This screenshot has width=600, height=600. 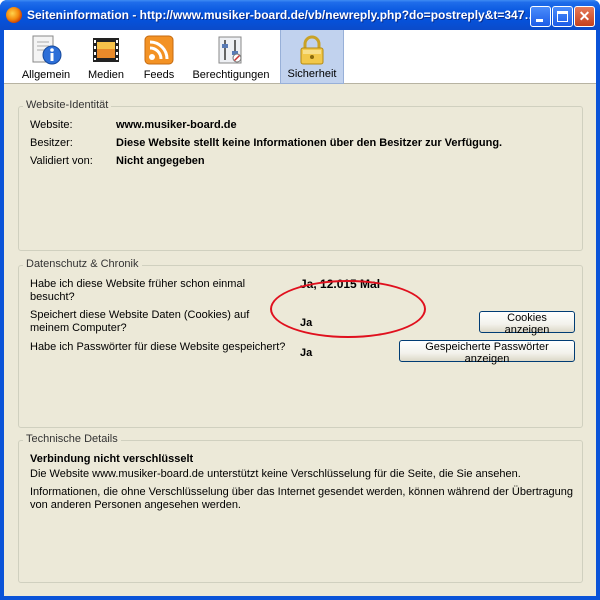 What do you see at coordinates (487, 352) in the screenshot?
I see `show-passwords-button: Gespeicherte Passwörter anzeigen` at bounding box center [487, 352].